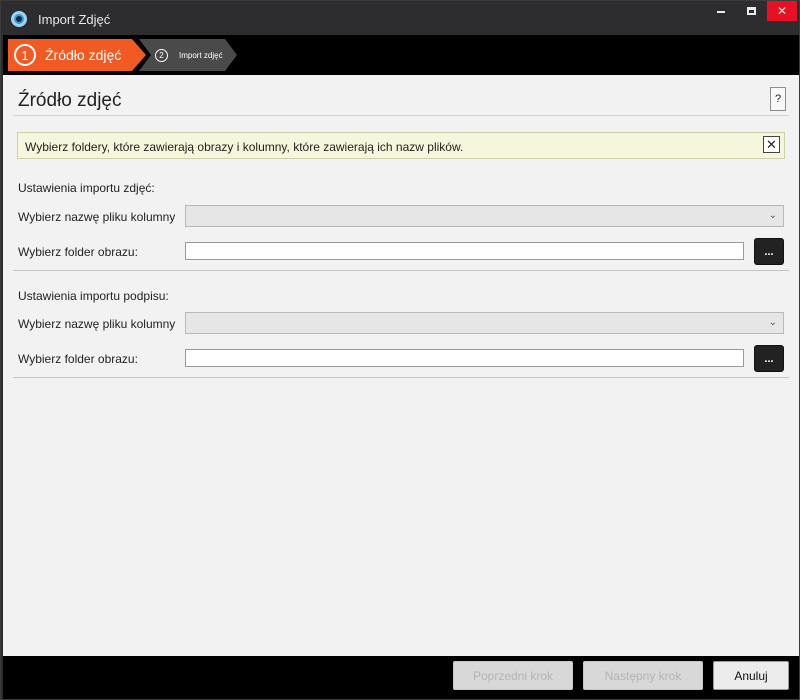  What do you see at coordinates (401, 115) in the screenshot?
I see `title-divider` at bounding box center [401, 115].